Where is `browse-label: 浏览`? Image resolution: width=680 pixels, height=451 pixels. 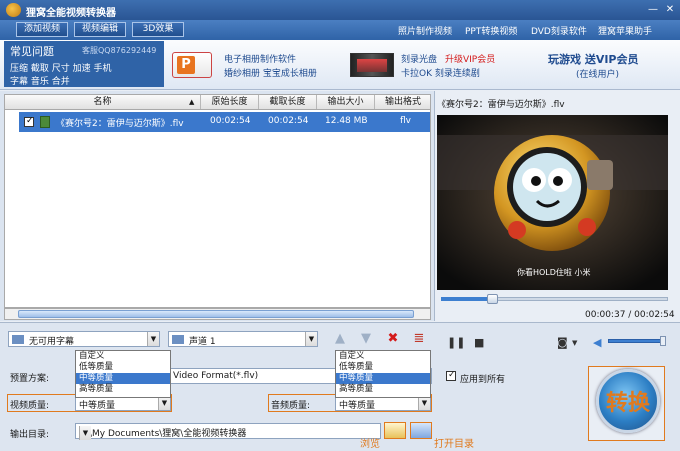 browse-label: 浏览 is located at coordinates (370, 444).